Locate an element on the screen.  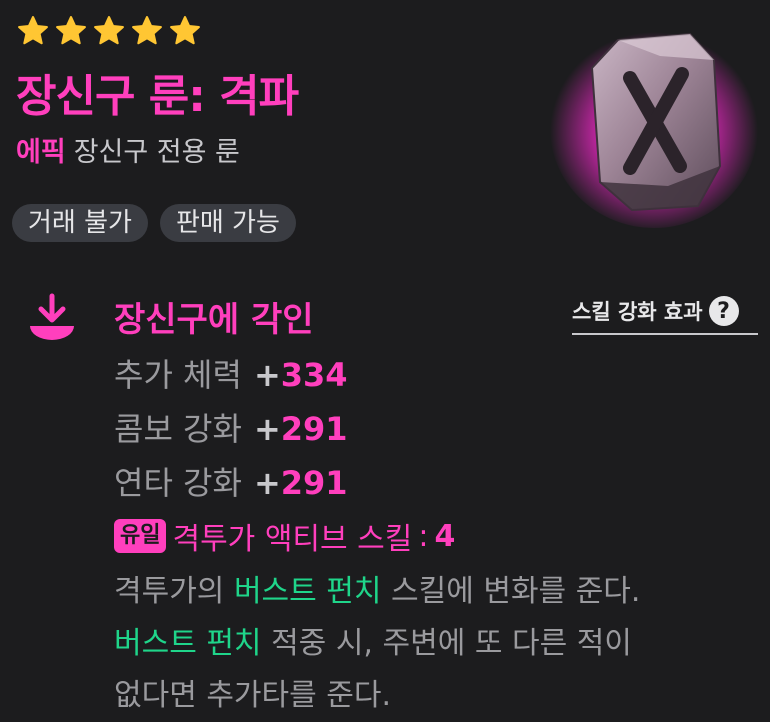
unique-badge: 유일 is located at coordinates (140, 536).